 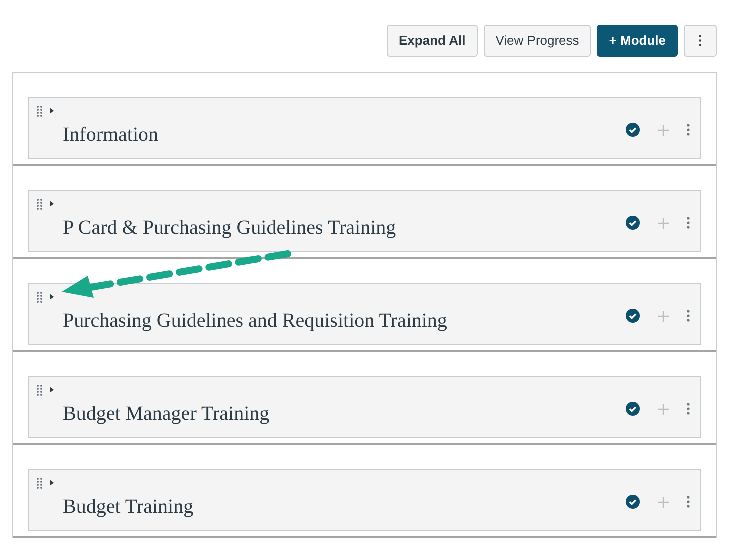 What do you see at coordinates (229, 228) in the screenshot?
I see `module-title: P Card & Purchasing Guidelines Training` at bounding box center [229, 228].